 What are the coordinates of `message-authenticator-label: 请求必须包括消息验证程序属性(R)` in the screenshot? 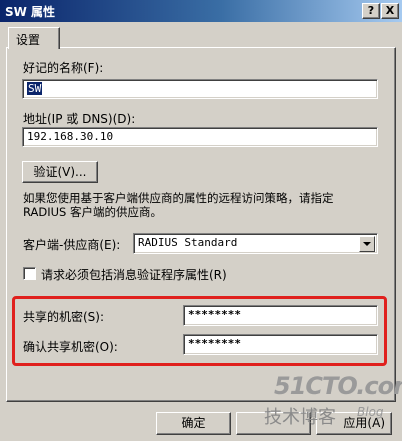 It's located at (134, 274).